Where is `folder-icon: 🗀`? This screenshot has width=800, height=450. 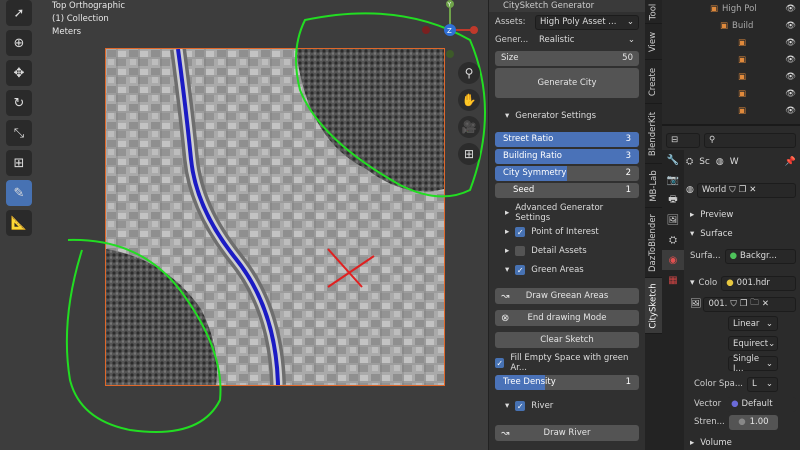
folder-icon: 🗀 is located at coordinates (754, 304).